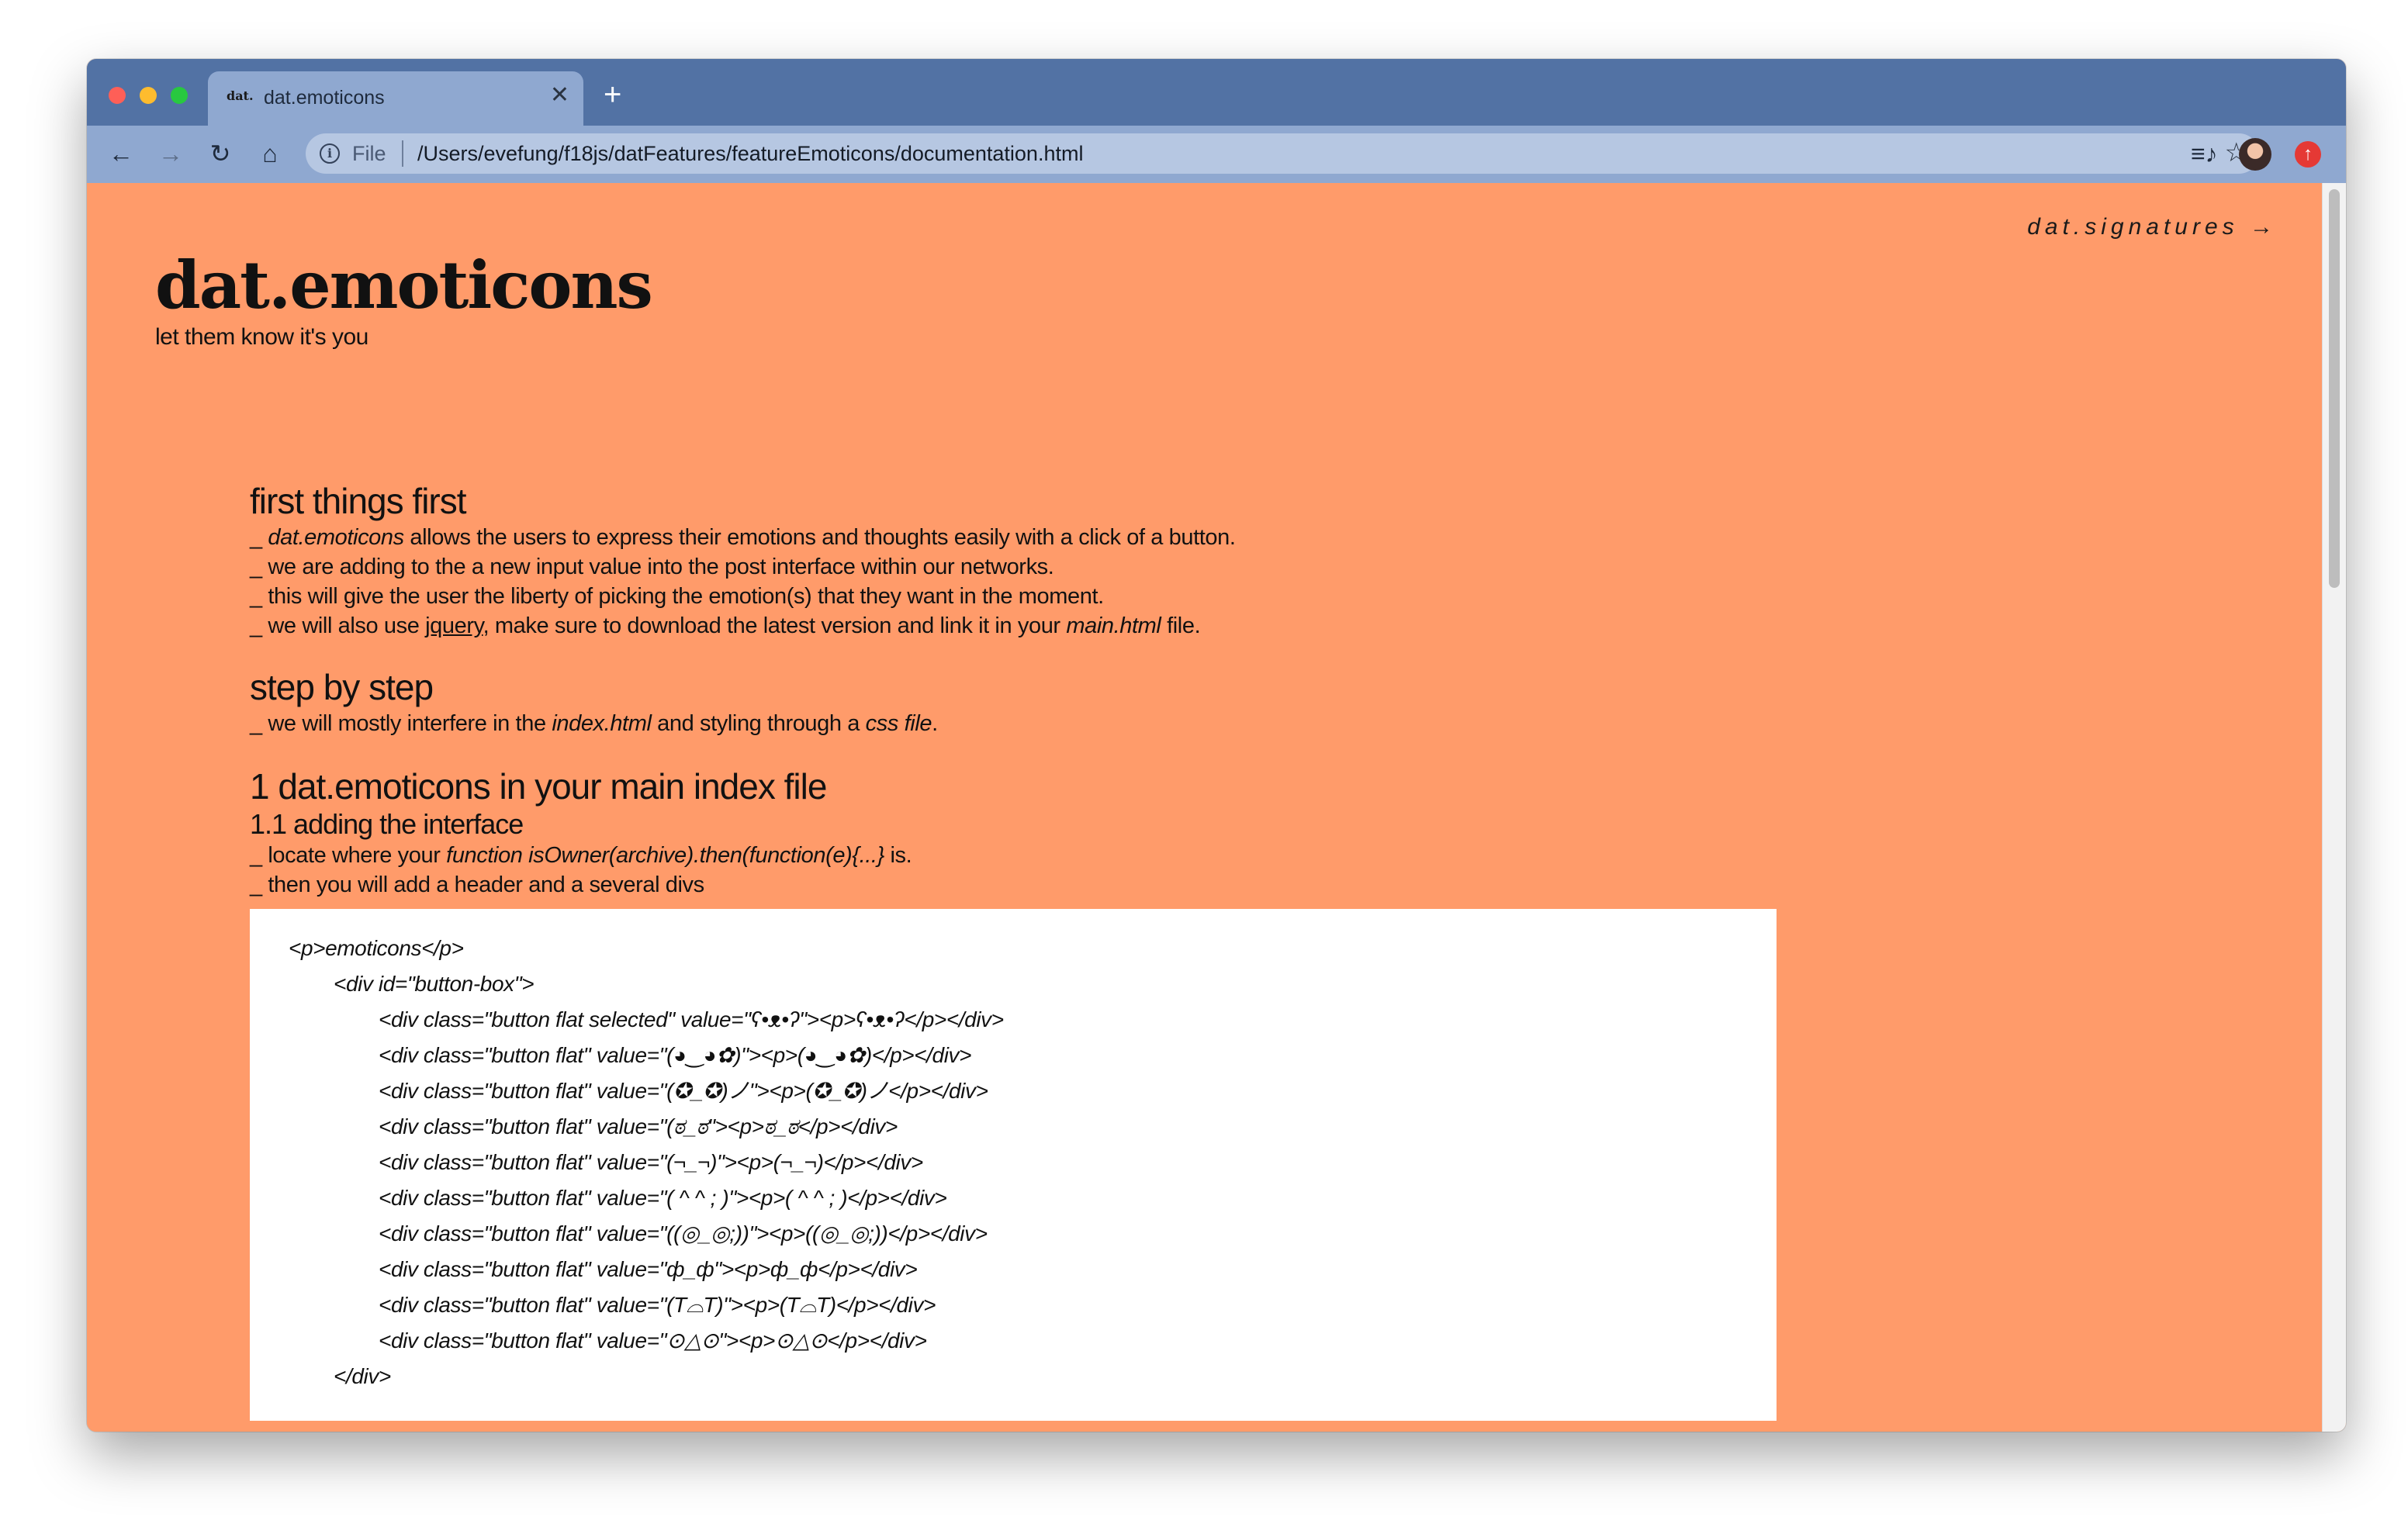  Describe the element at coordinates (759, 723) in the screenshot. I see `text: and styling through a` at that location.